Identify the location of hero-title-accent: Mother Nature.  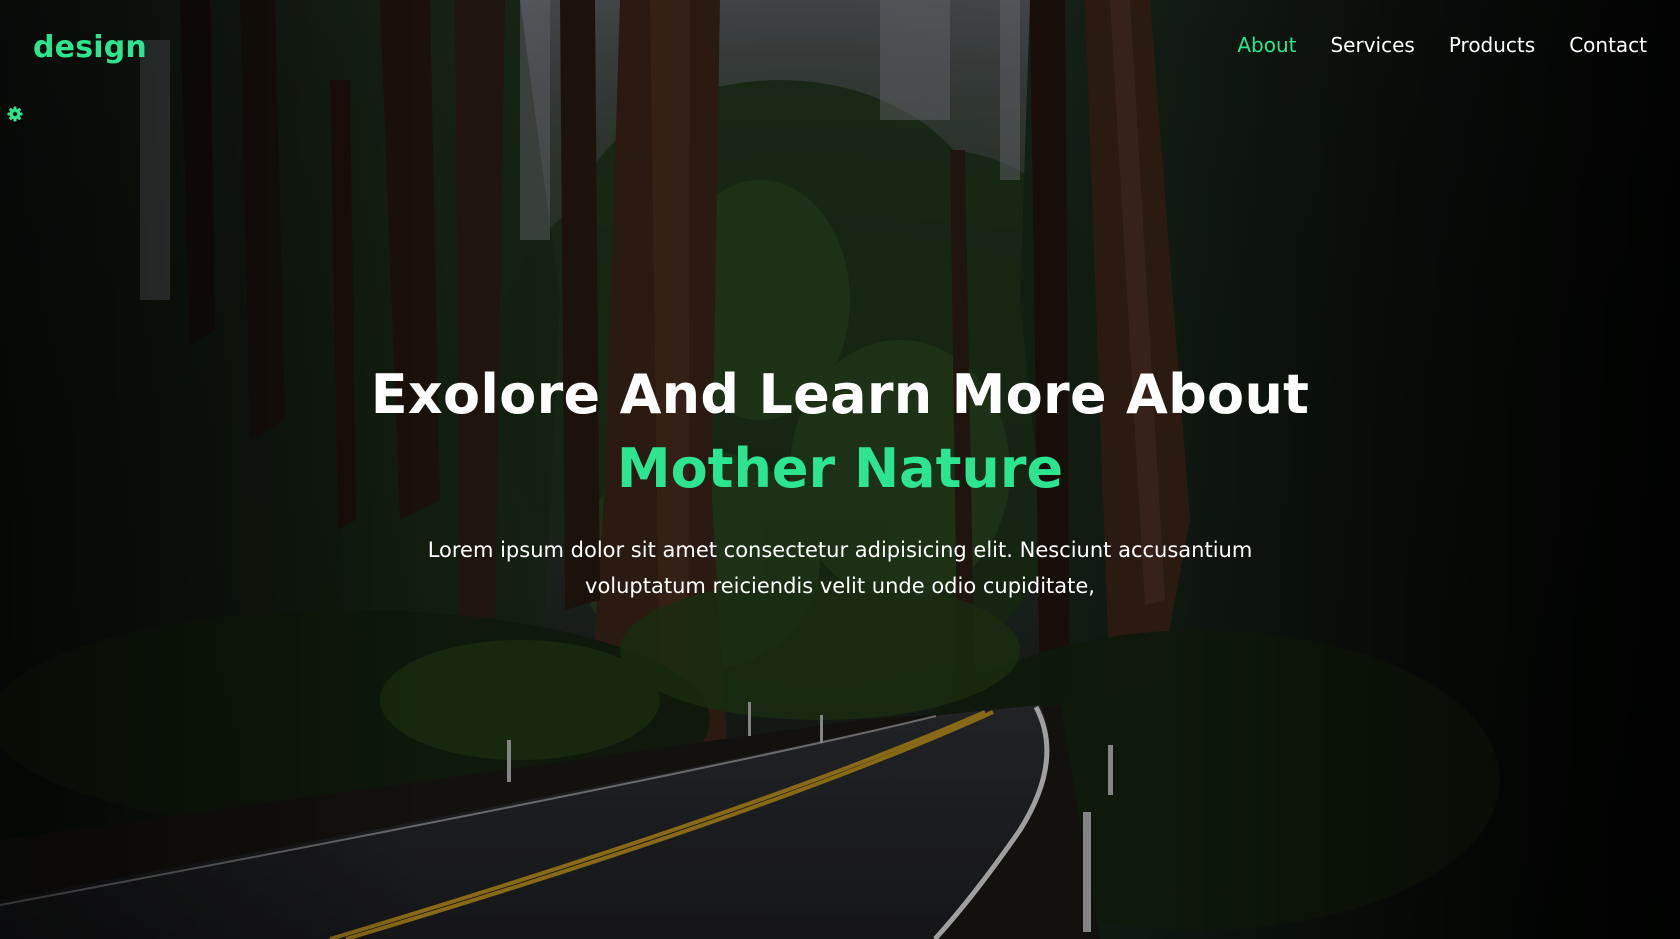
(840, 468).